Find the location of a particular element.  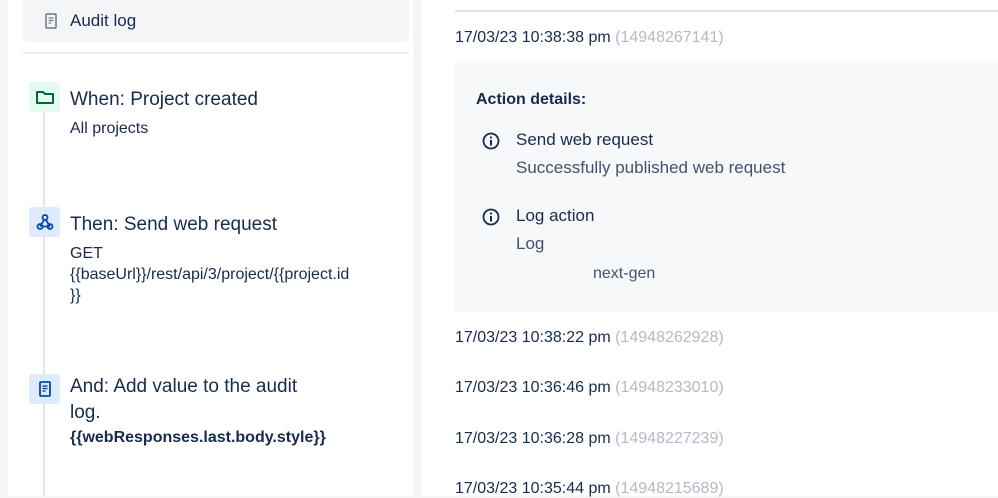

webhook-icon is located at coordinates (44, 222).